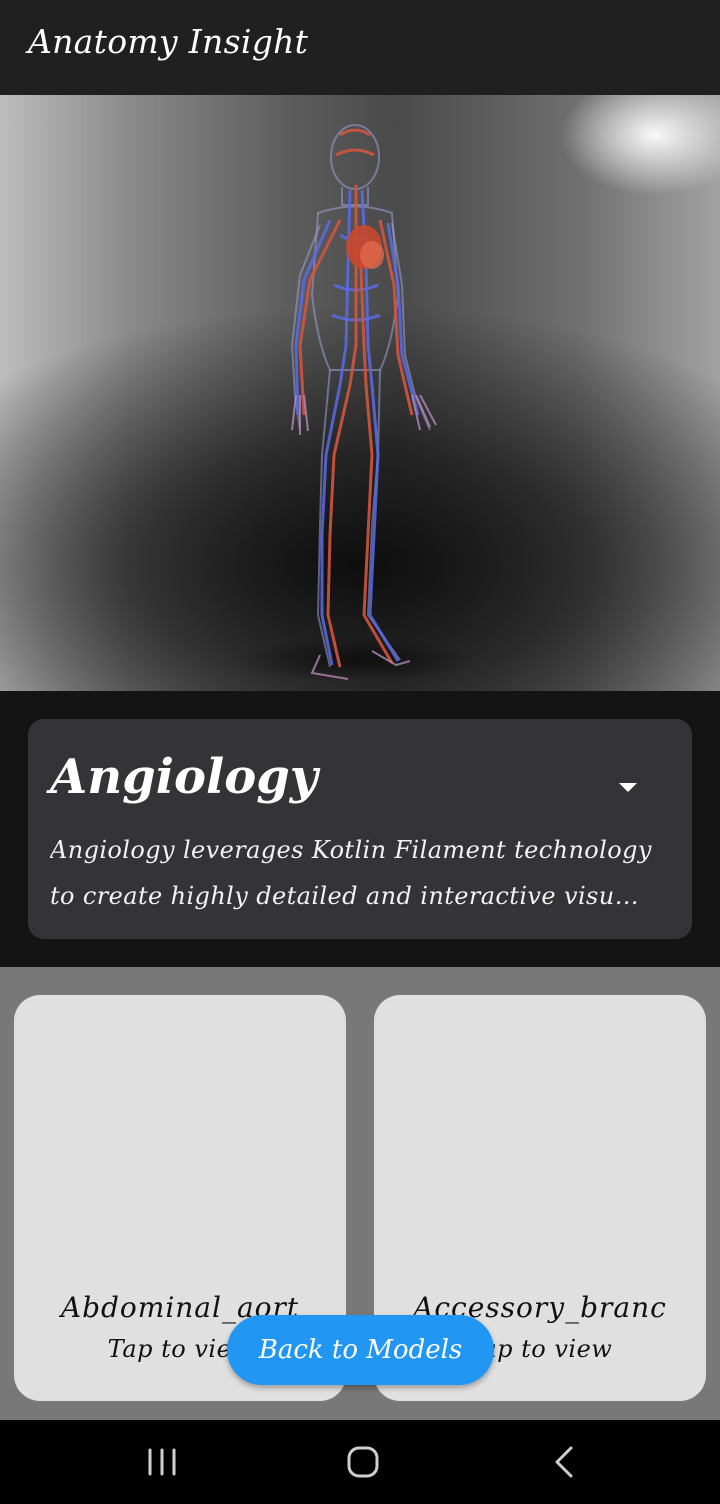  Describe the element at coordinates (168, 41) in the screenshot. I see `app-title: Anatomy Insight` at that location.